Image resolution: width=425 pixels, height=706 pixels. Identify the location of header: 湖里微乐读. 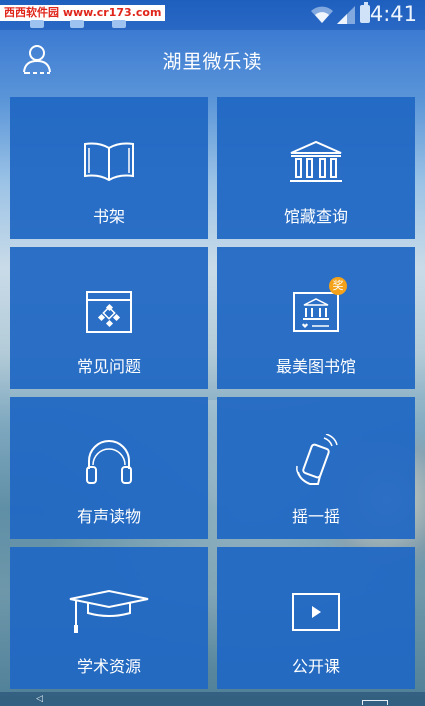
(212, 60).